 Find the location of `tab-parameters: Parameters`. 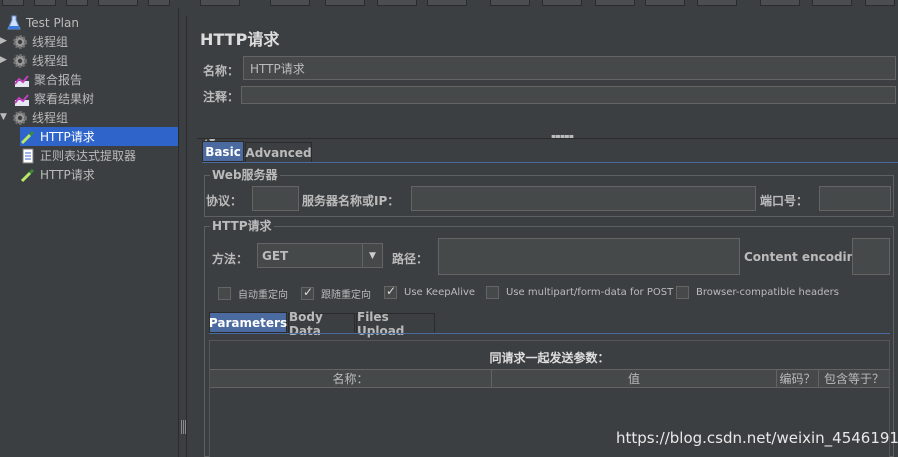

tab-parameters: Parameters is located at coordinates (248, 322).